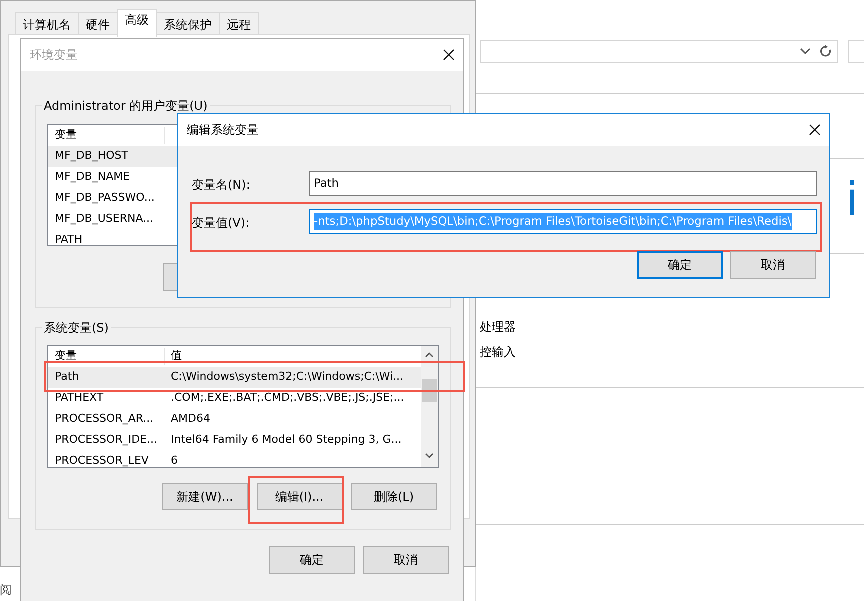 The width and height of the screenshot is (864, 601). Describe the element at coordinates (6, 590) in the screenshot. I see `link-text: 阅` at that location.